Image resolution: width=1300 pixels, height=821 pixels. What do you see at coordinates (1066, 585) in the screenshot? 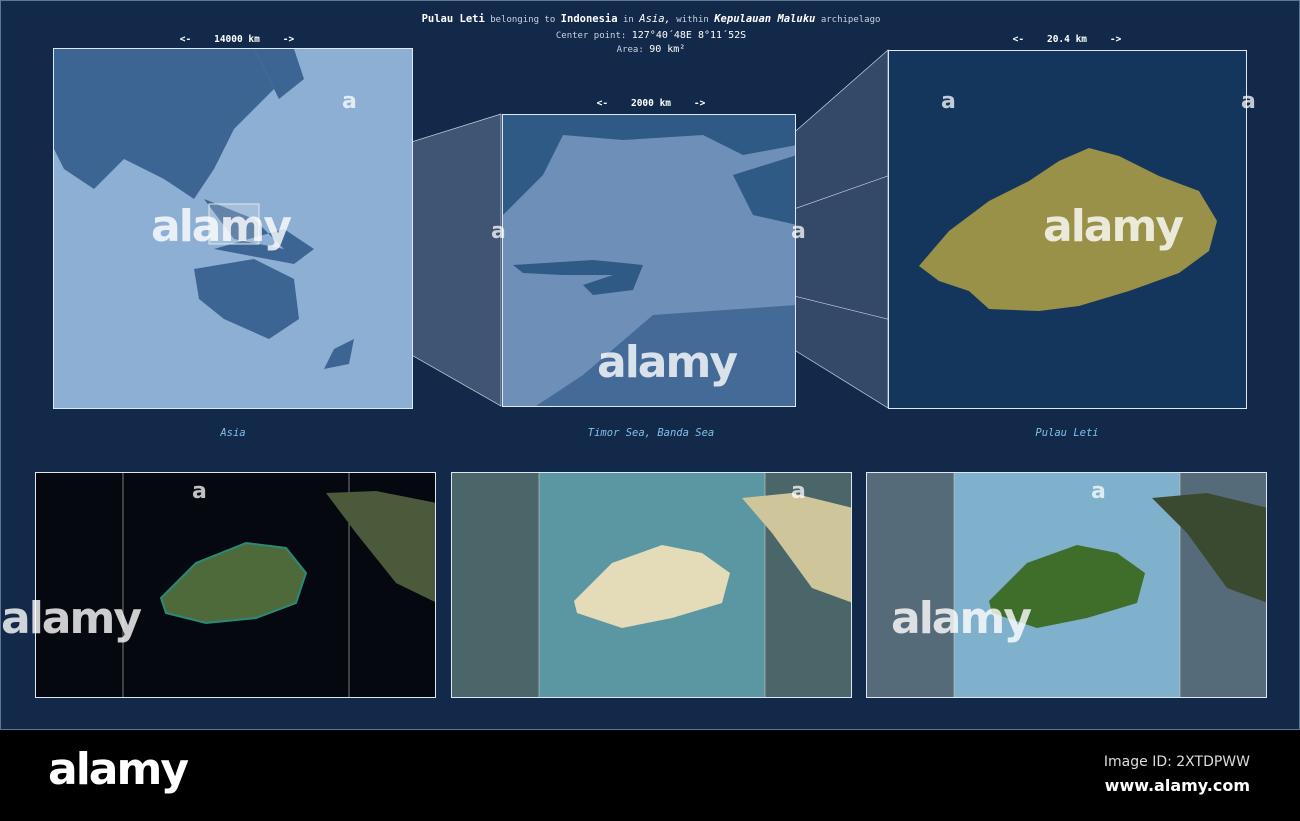
I see `terrain-view` at bounding box center [1066, 585].